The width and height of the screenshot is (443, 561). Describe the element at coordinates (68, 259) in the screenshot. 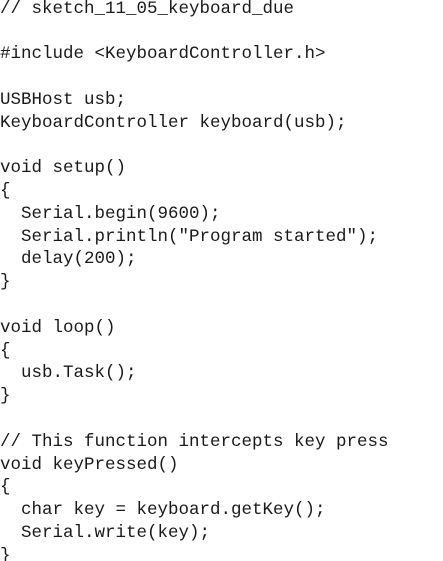

I see `code-line: delay(200);` at that location.